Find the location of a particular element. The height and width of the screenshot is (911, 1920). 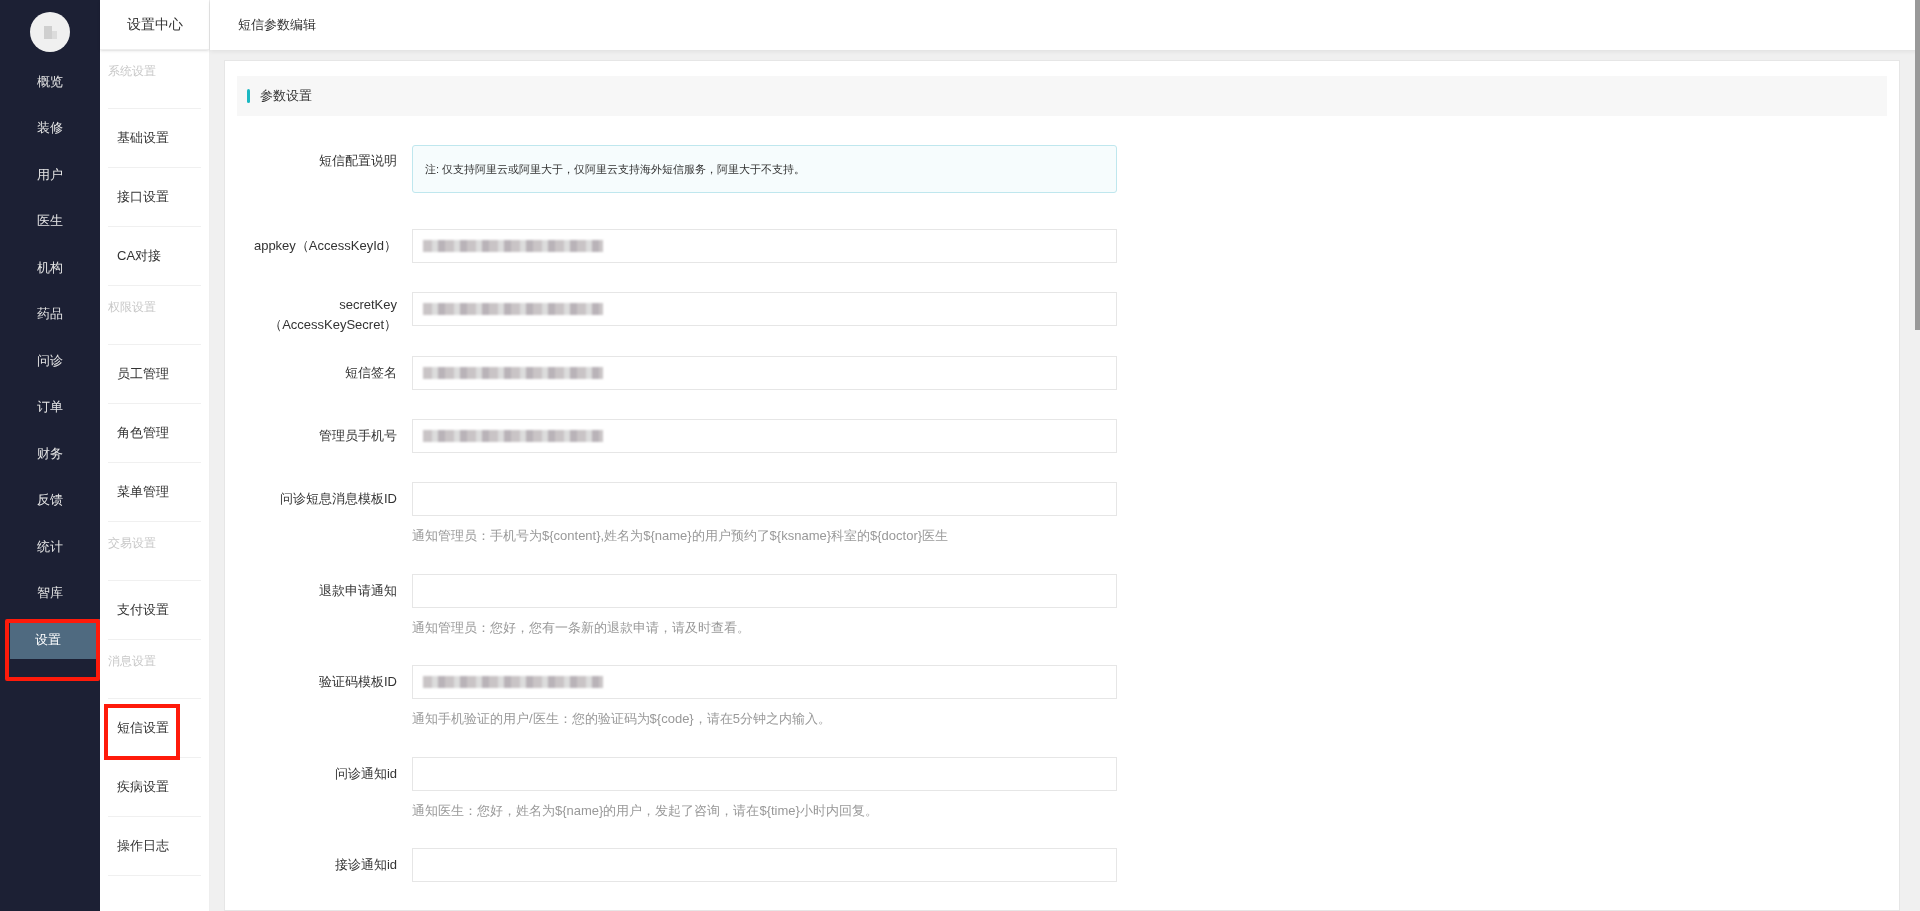

sub-nav-item: 支付设置 is located at coordinates (143, 610).